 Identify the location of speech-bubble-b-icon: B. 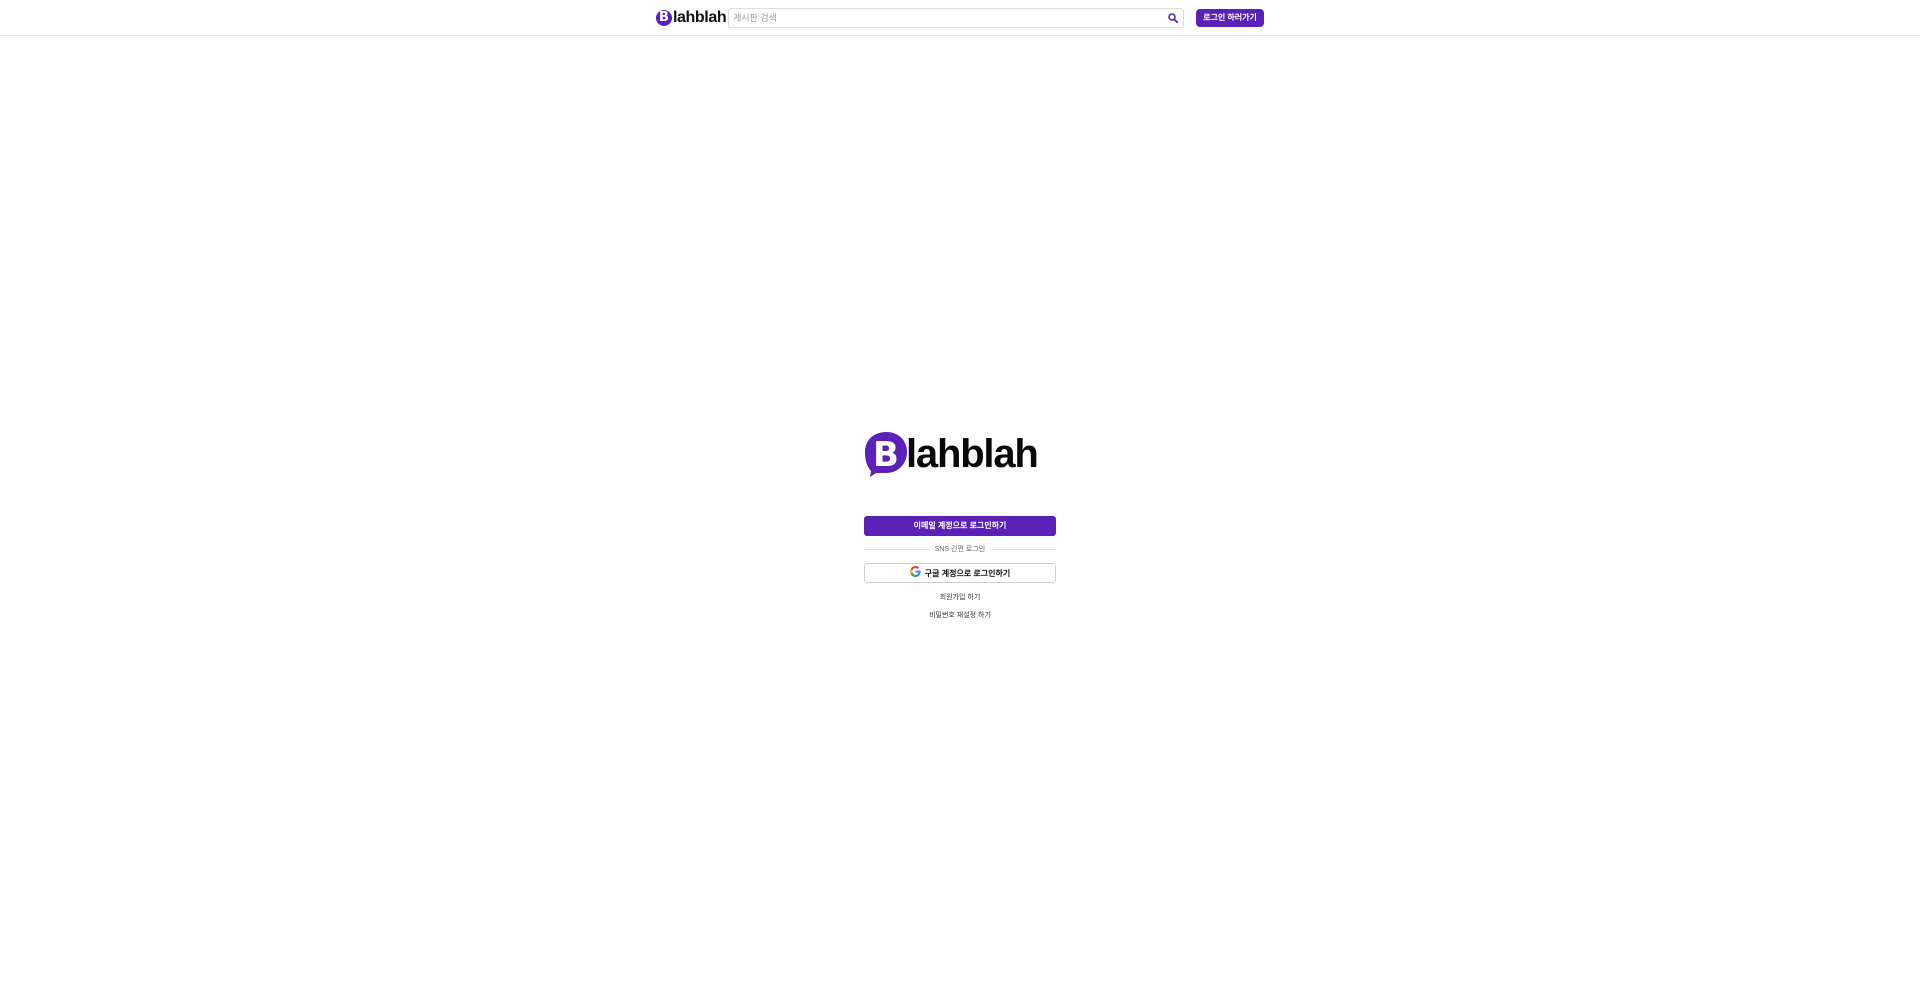
(886, 454).